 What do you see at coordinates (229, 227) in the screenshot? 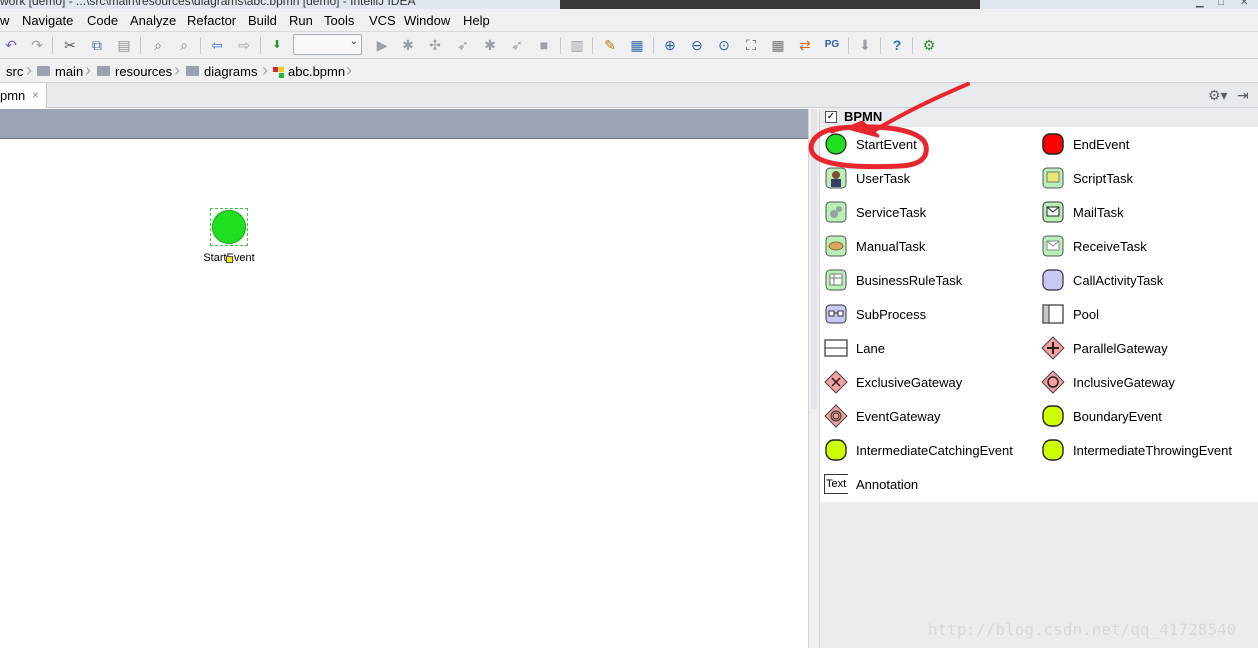
I see `start-event-node` at bounding box center [229, 227].